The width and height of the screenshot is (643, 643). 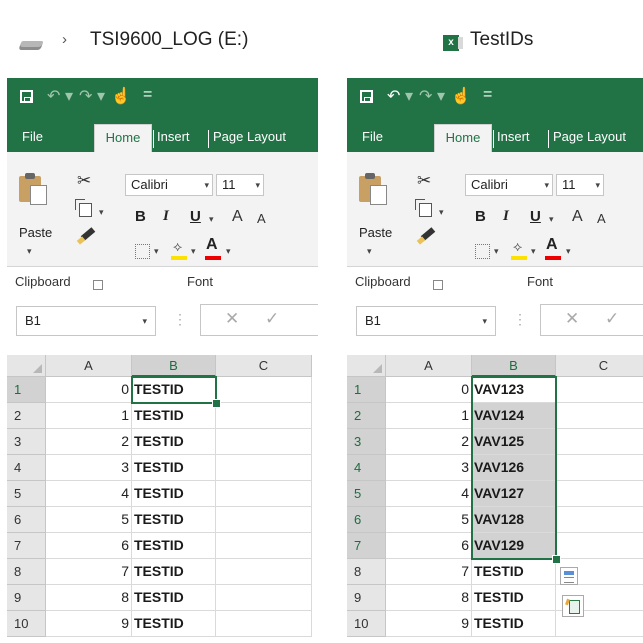 What do you see at coordinates (83, 208) in the screenshot?
I see `copy-icon` at bounding box center [83, 208].